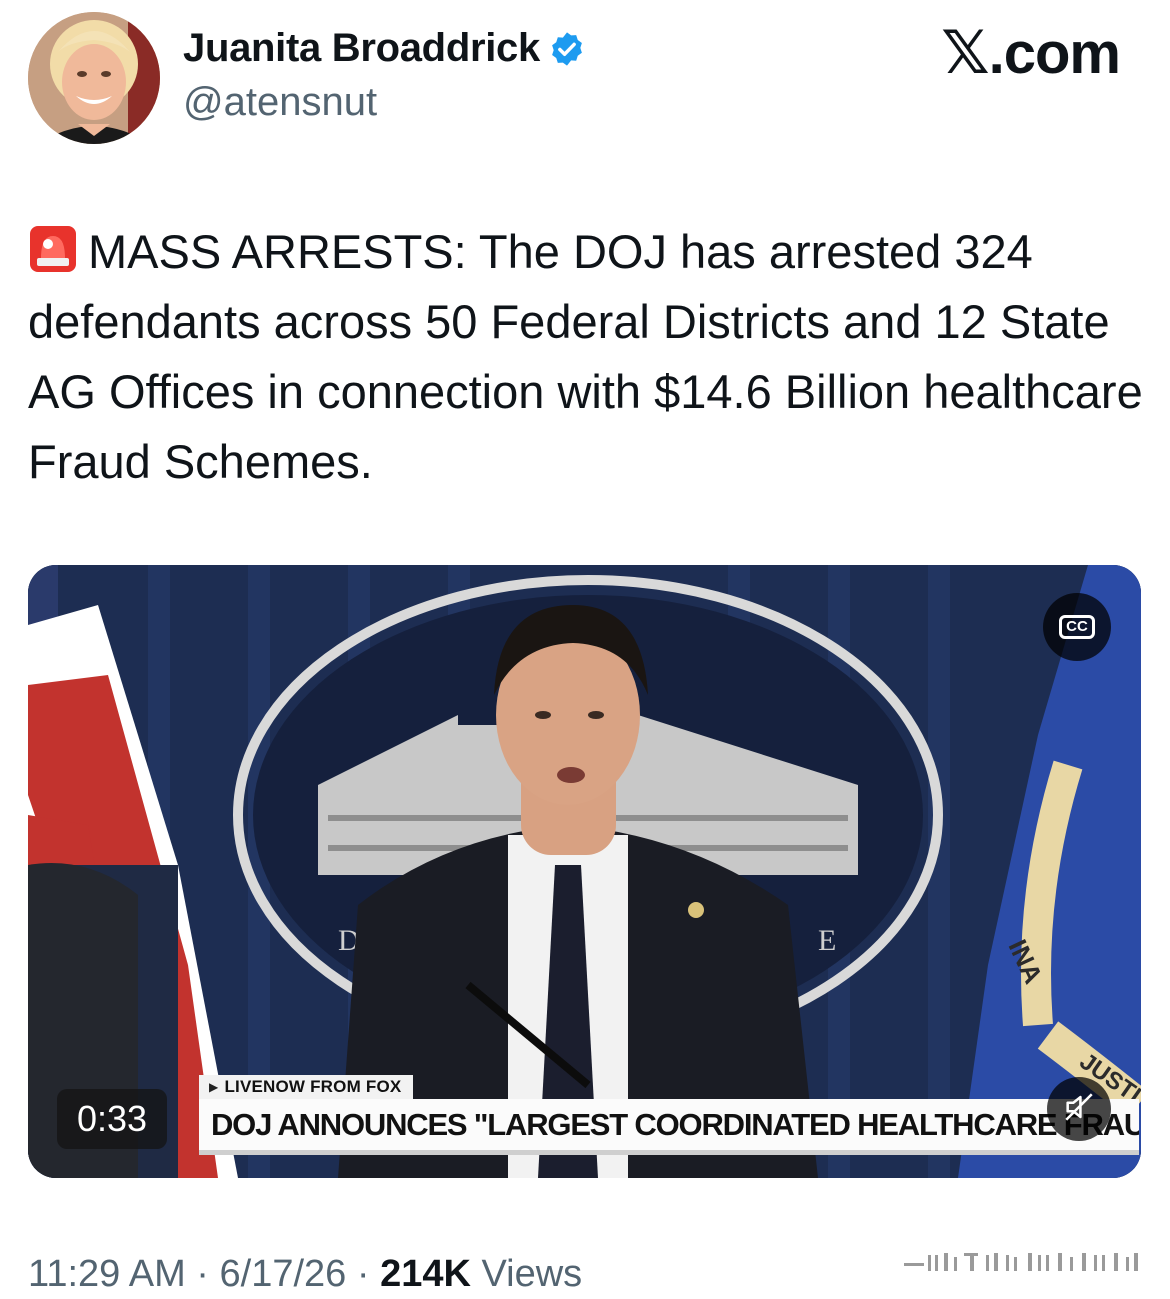 The width and height of the screenshot is (1170, 1299). What do you see at coordinates (827, 940) in the screenshot?
I see `seal-letter-right: E` at bounding box center [827, 940].